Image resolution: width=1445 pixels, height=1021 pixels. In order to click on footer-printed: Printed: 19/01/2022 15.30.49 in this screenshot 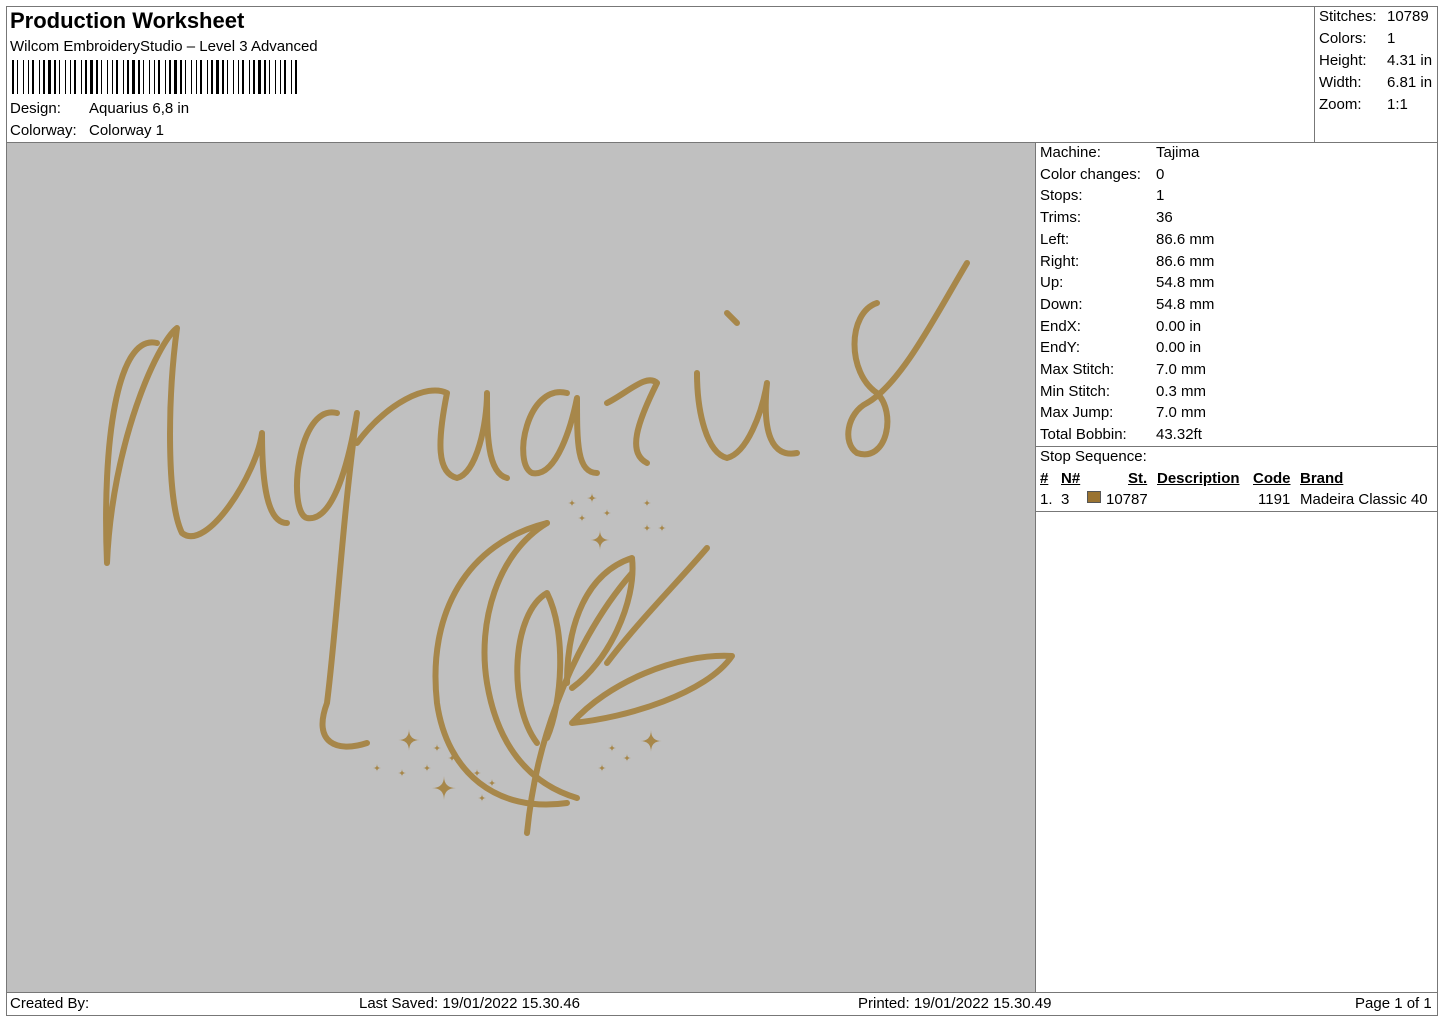, I will do `click(955, 1003)`.